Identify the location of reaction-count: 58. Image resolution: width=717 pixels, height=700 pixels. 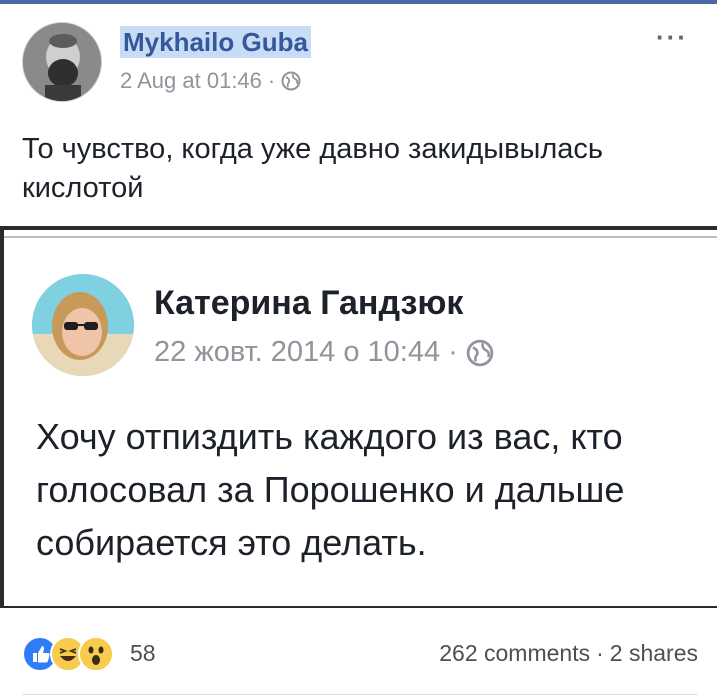
(143, 653).